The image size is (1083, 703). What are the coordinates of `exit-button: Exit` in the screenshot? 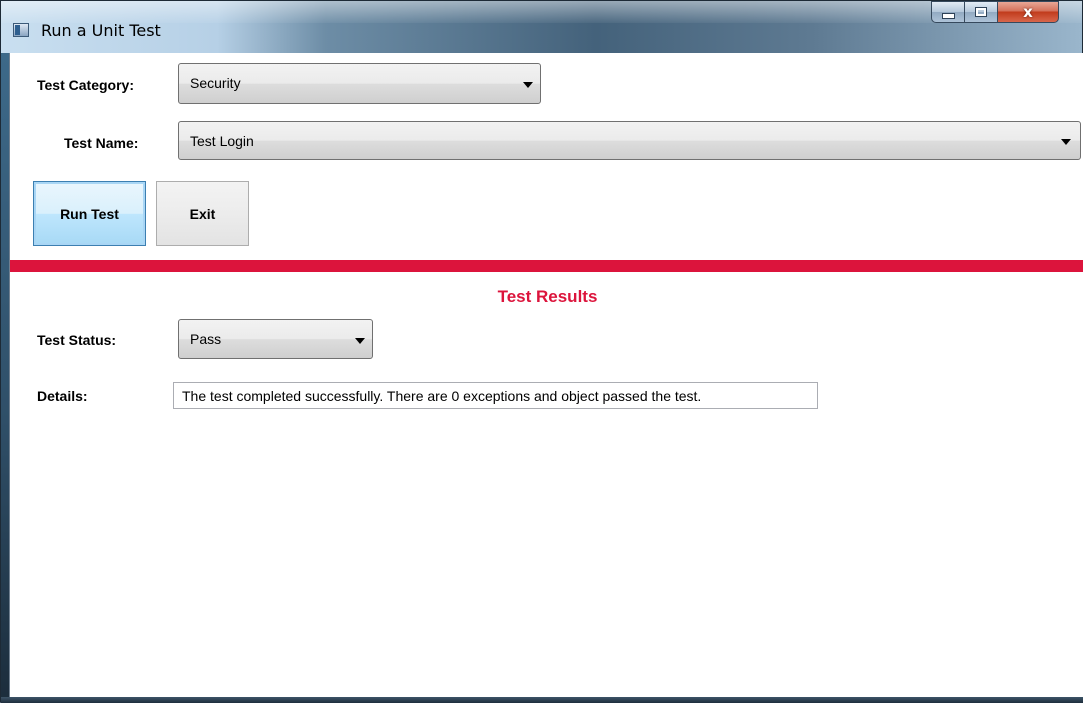 It's located at (202, 213).